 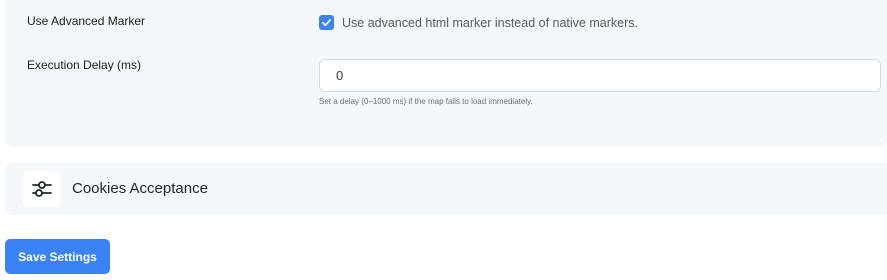 I want to click on sliders-icon, so click(x=41, y=189).